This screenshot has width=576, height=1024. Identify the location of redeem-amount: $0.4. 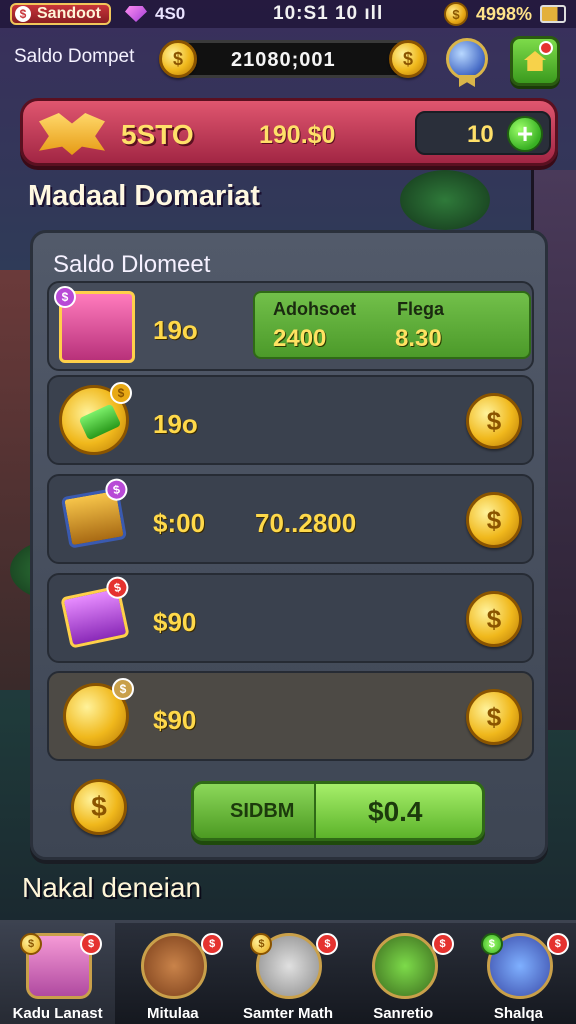
(395, 811).